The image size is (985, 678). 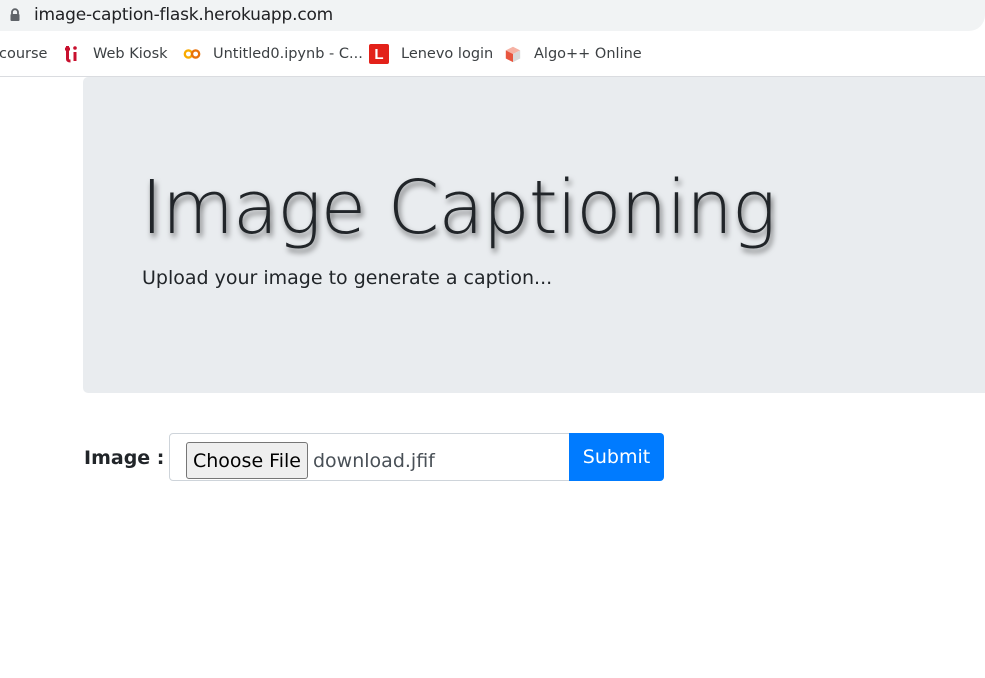 What do you see at coordinates (379, 54) in the screenshot?
I see `l-logo-icon: L` at bounding box center [379, 54].